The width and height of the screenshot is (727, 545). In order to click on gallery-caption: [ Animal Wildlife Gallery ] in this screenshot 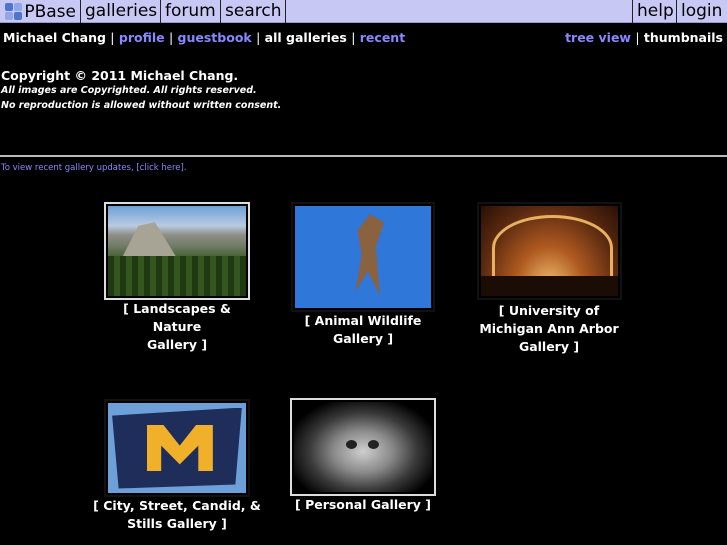, I will do `click(363, 330)`.